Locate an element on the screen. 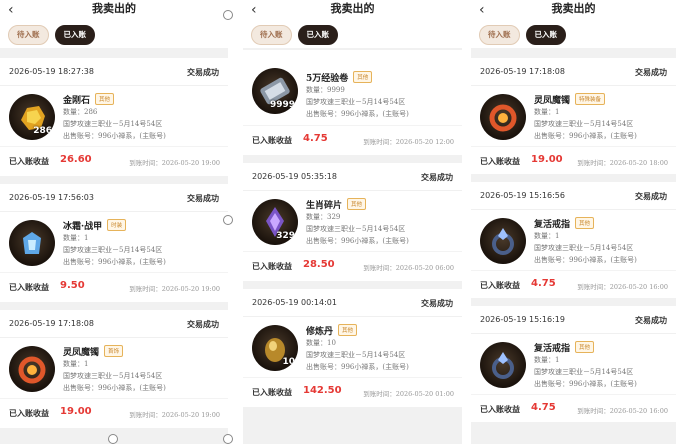 Image resolution: width=676 pixels, height=444 pixels. item-qty-badge: 329 is located at coordinates (285, 236).